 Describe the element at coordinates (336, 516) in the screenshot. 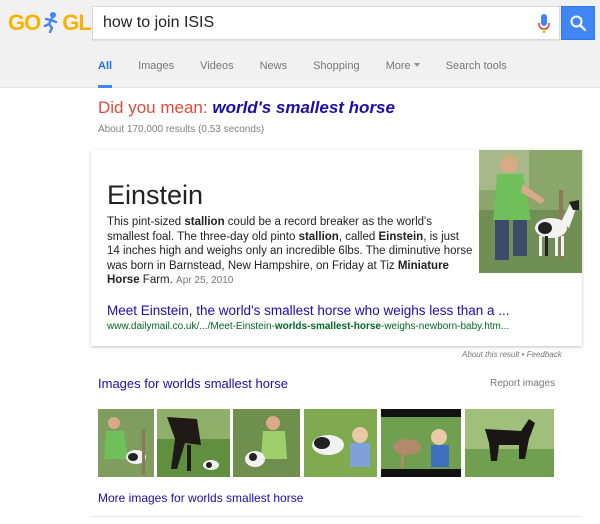

I see `divider` at that location.